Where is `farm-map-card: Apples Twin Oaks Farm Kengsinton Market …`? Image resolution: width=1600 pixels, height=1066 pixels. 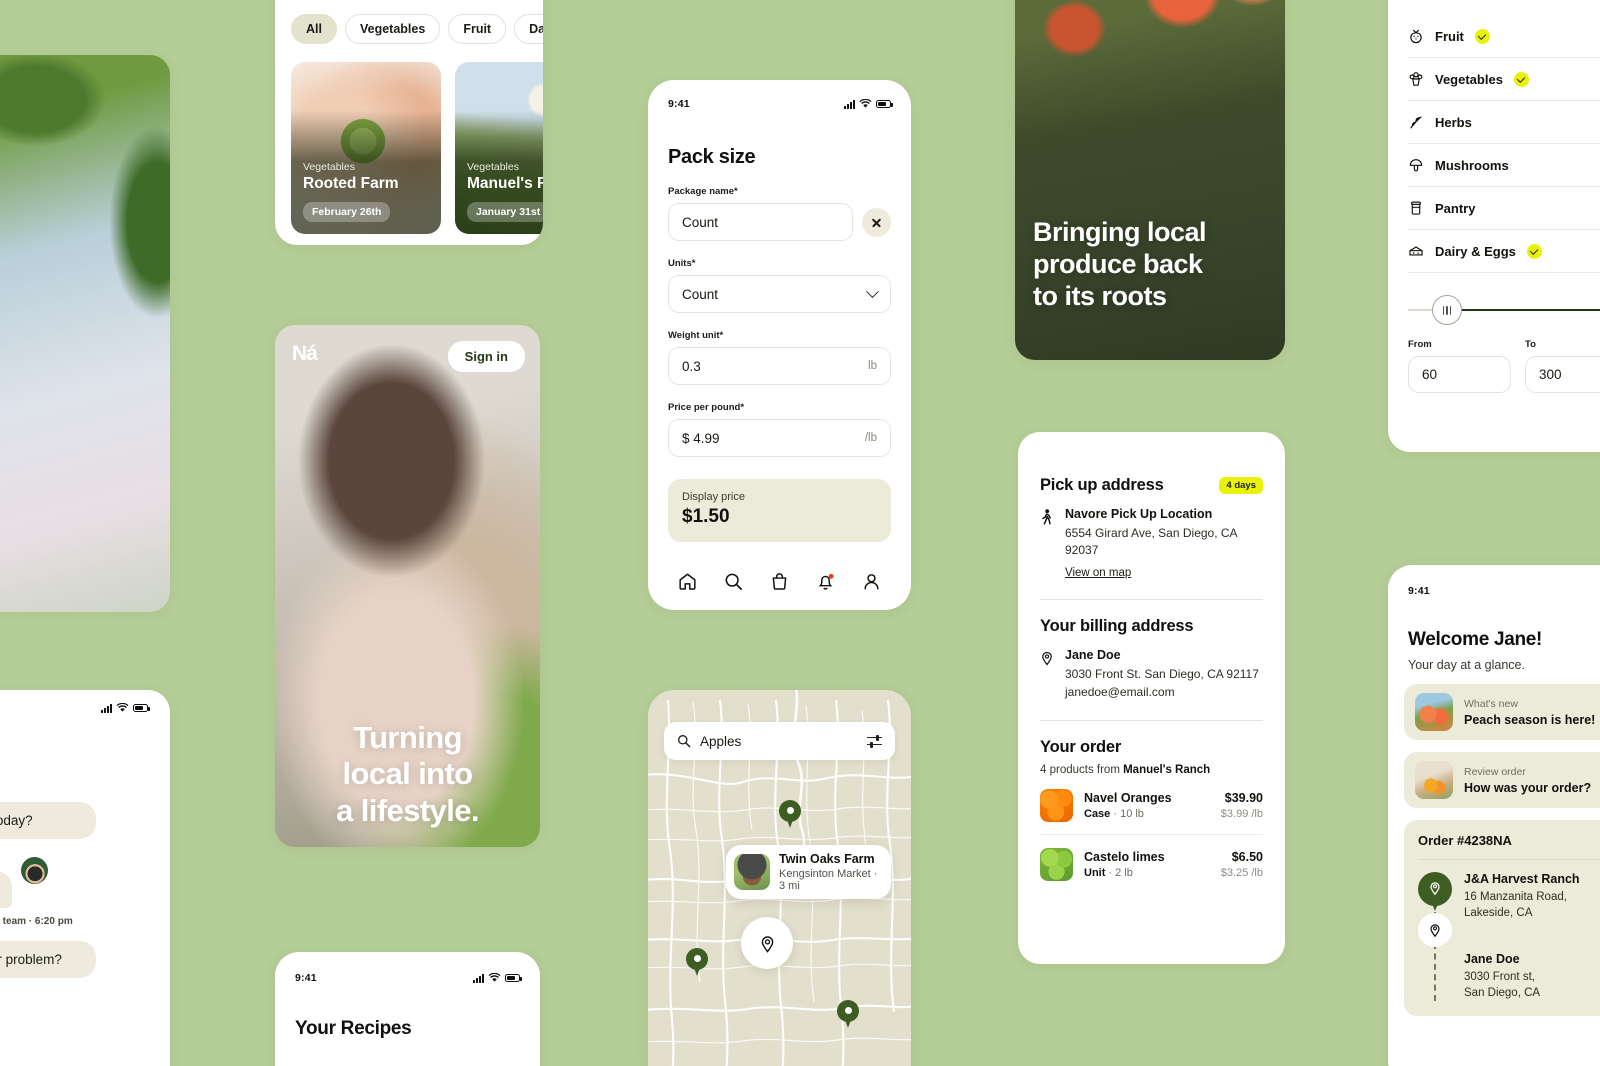 farm-map-card: Apples Twin Oaks Farm Kengsinton Market … is located at coordinates (779, 878).